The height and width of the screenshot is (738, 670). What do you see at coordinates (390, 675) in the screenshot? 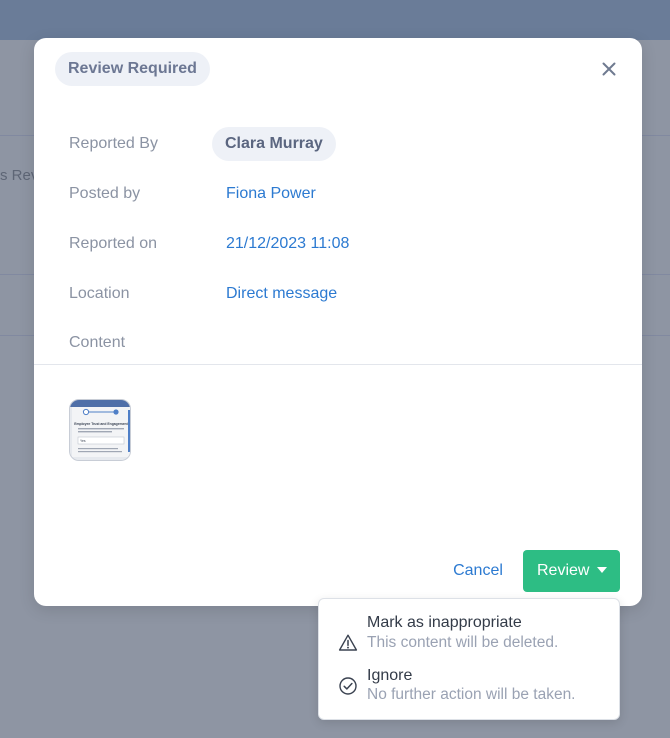
I see `menu-item-title: Ignore` at bounding box center [390, 675].